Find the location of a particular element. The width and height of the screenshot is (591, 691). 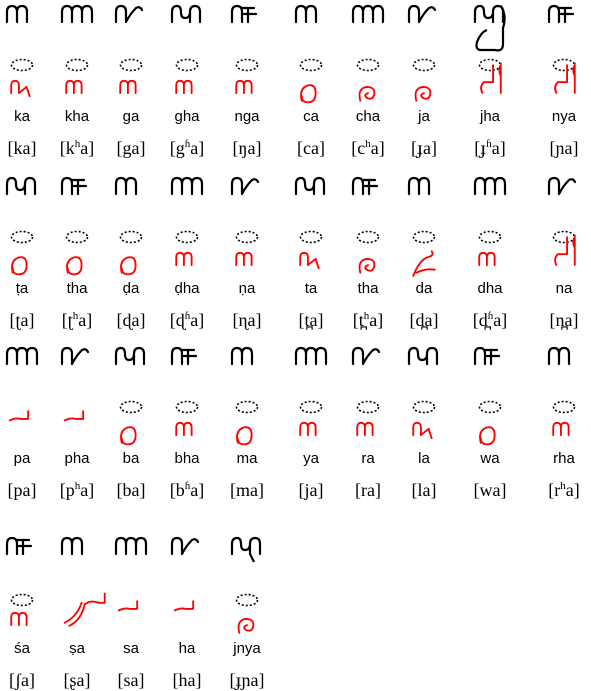

romanized-name: ja is located at coordinates (424, 116).